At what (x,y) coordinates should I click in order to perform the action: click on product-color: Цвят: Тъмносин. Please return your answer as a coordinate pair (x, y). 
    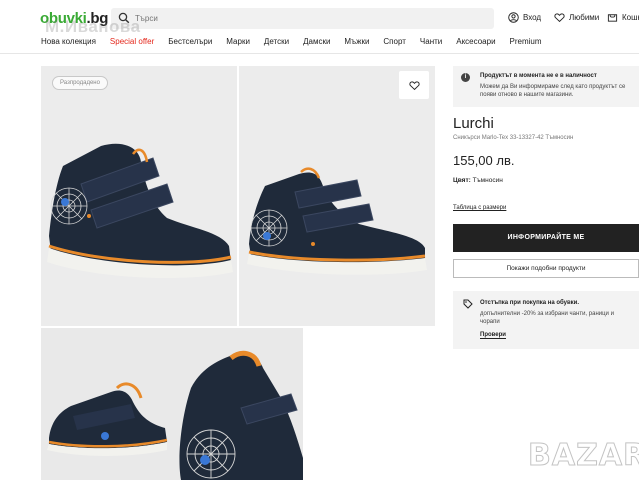
    Looking at the image, I should click on (478, 180).